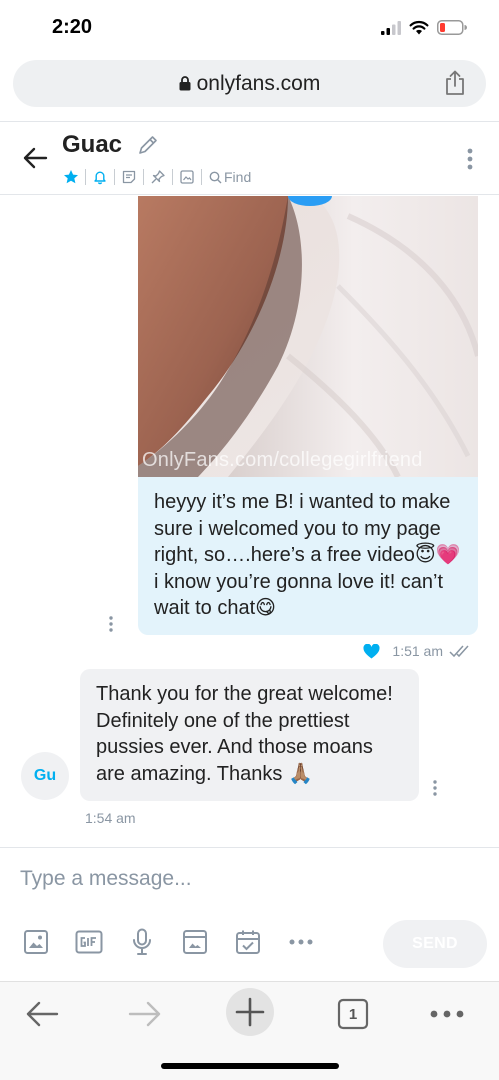  I want to click on avatar-initials: Gu, so click(45, 775).